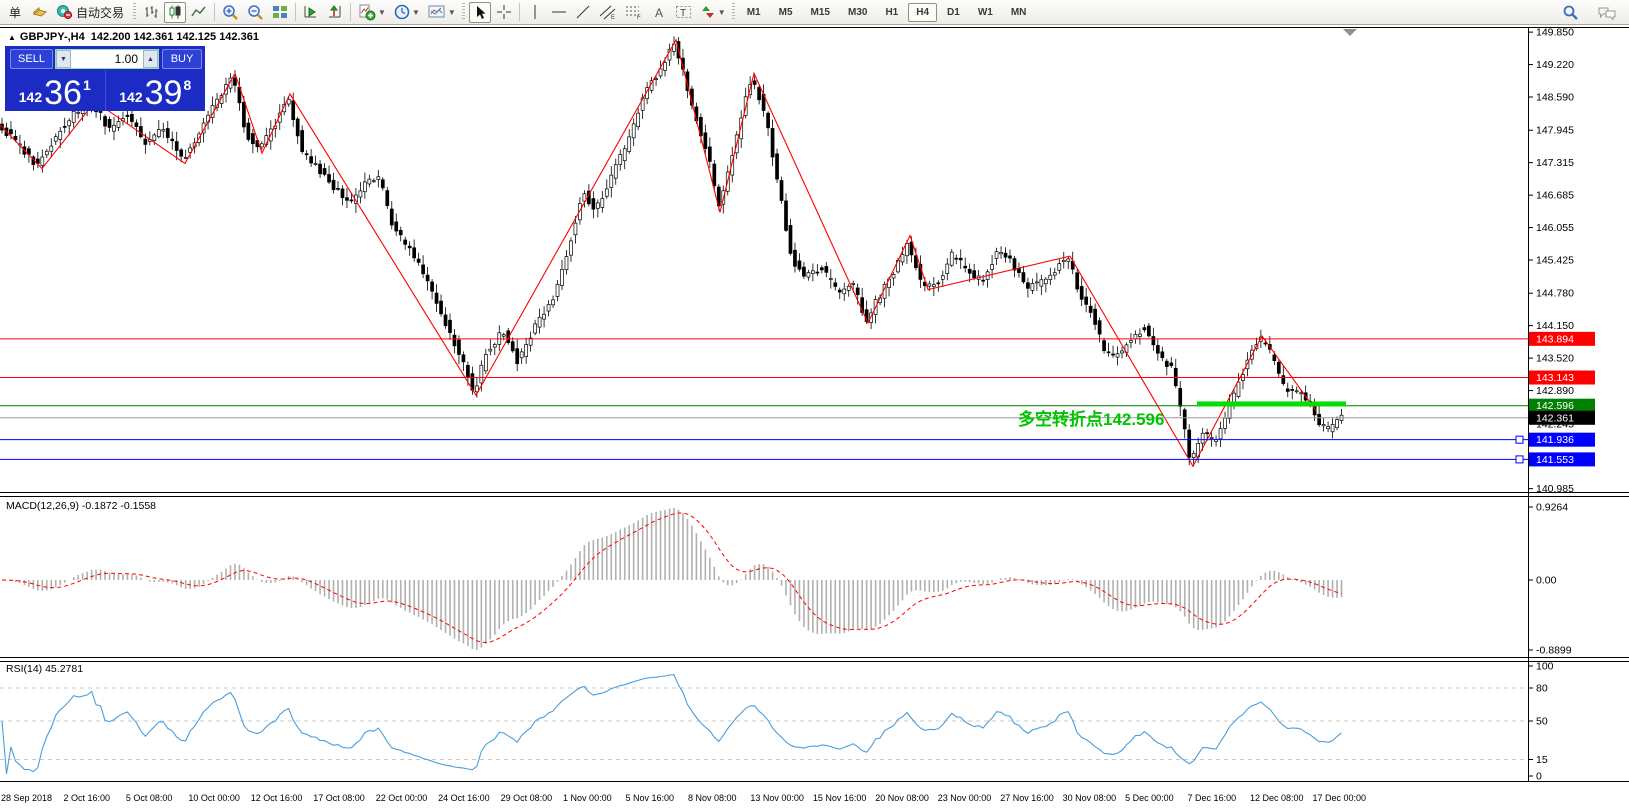 This screenshot has height=808, width=1629. What do you see at coordinates (953, 12) in the screenshot?
I see `timeframe-d1-button: D1` at bounding box center [953, 12].